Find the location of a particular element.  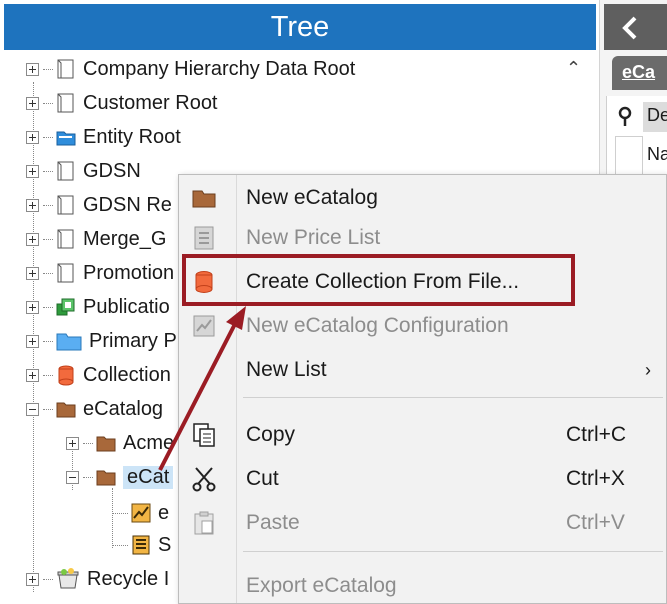

tree-item-company-hierarchy: Company Hierarchy Data Root is located at coordinates (190, 69).